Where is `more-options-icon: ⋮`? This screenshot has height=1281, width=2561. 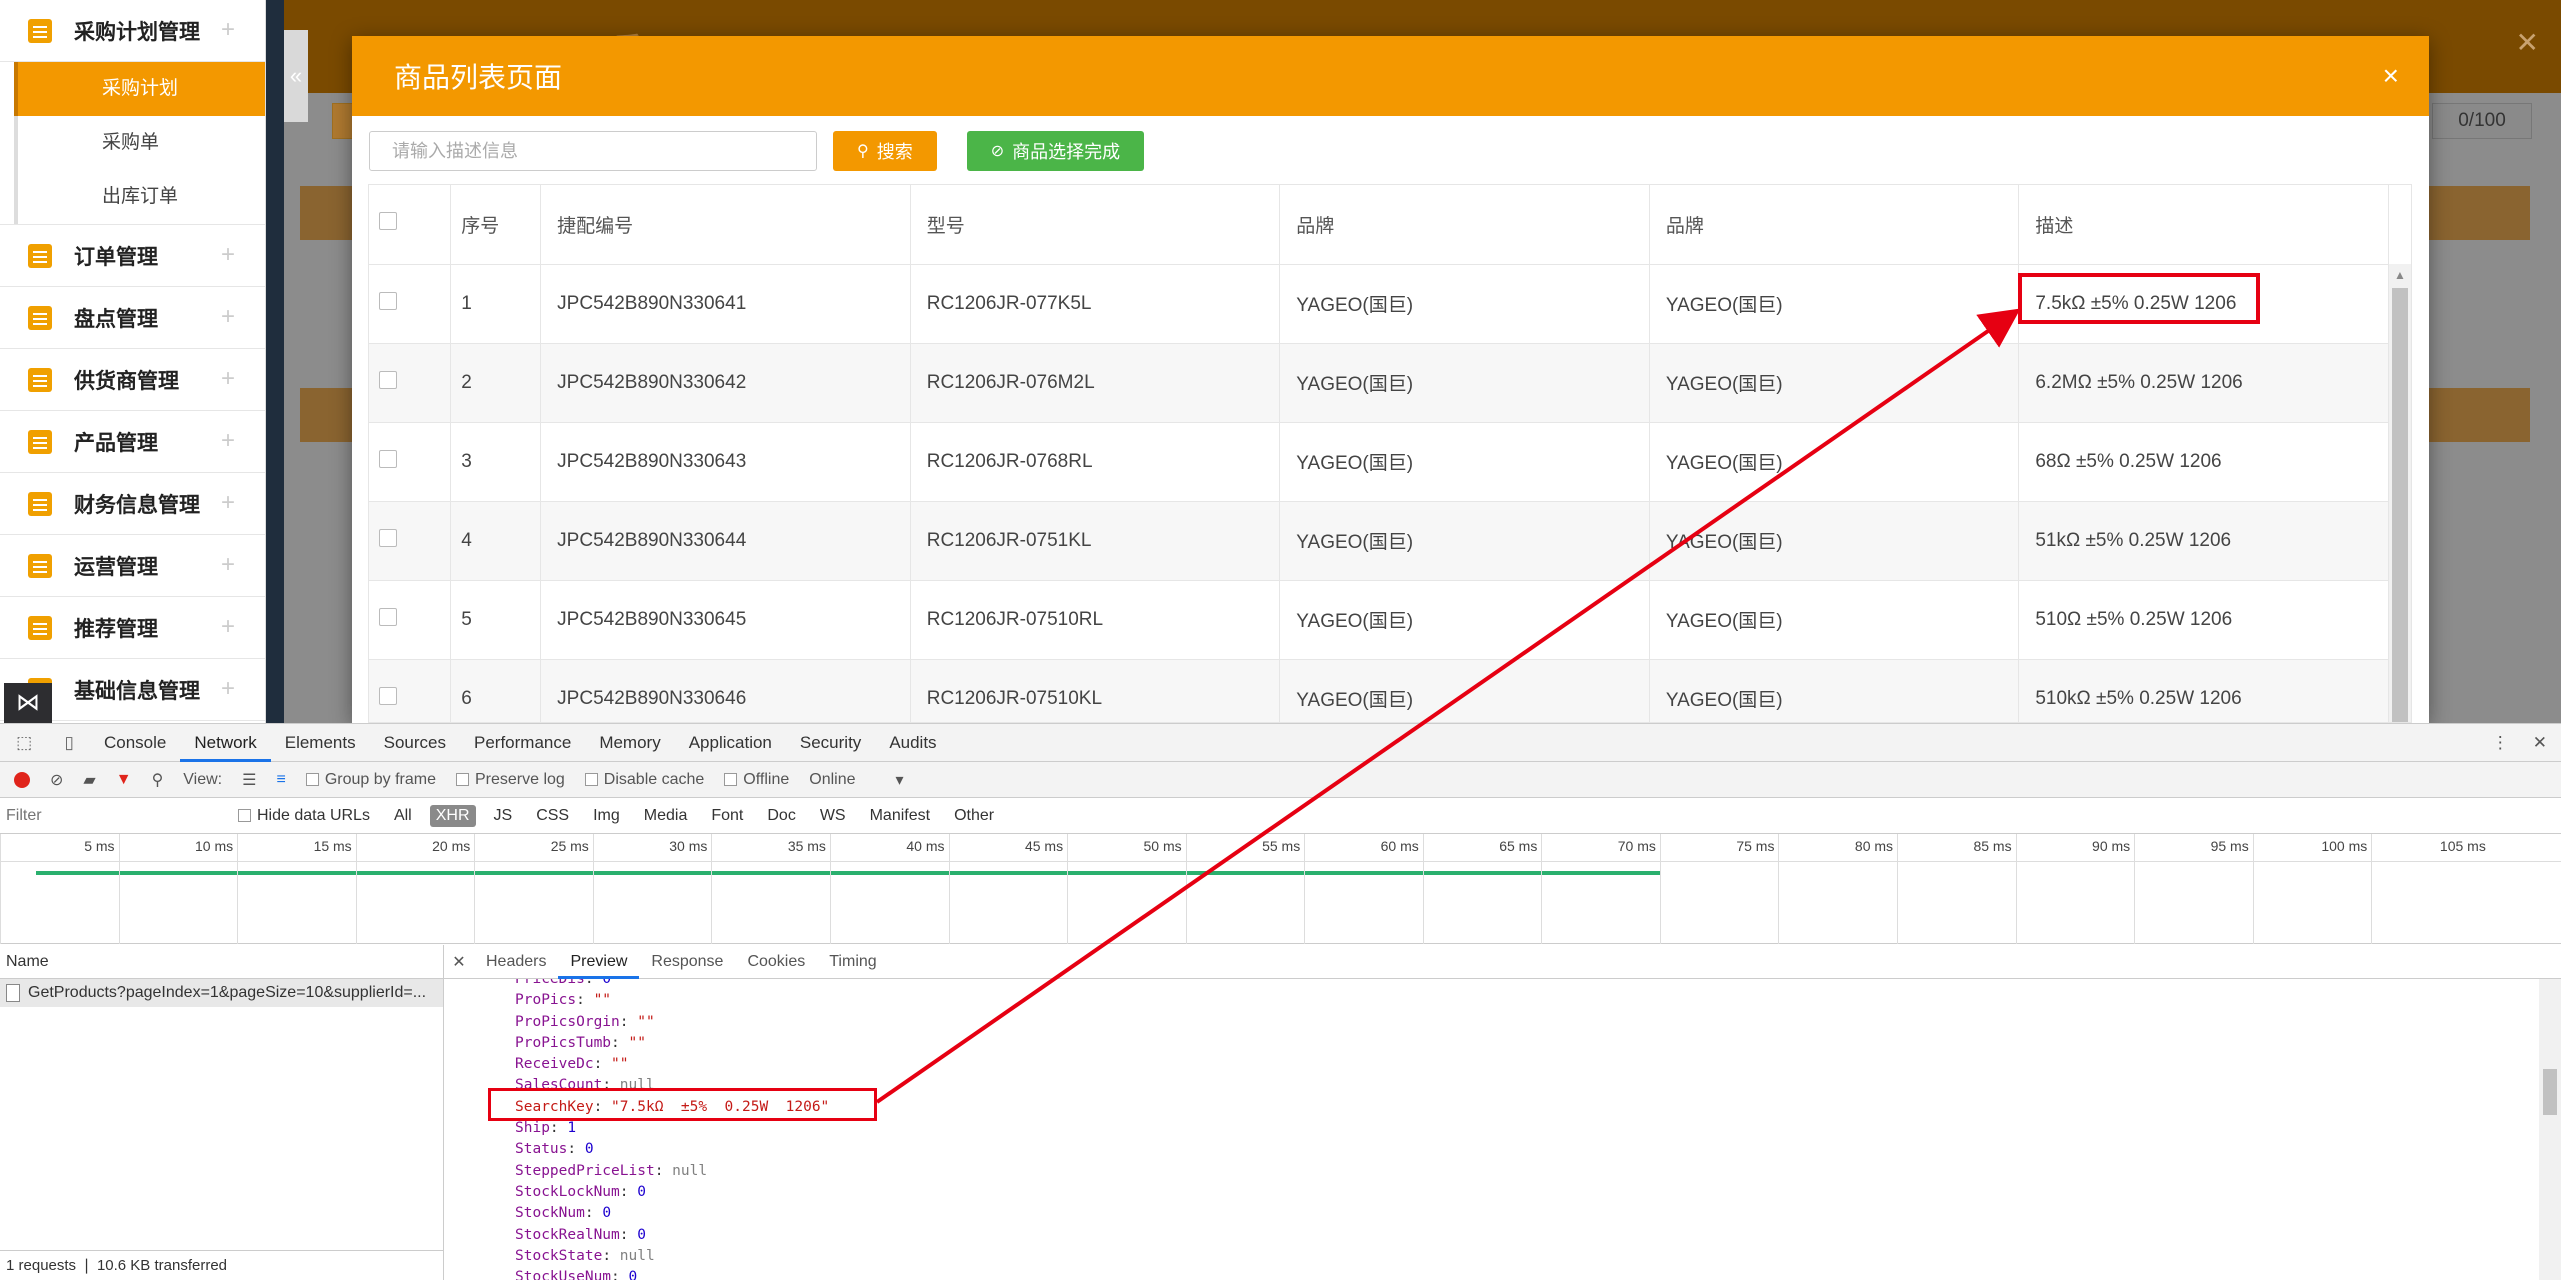 more-options-icon: ⋮ is located at coordinates (2500, 743).